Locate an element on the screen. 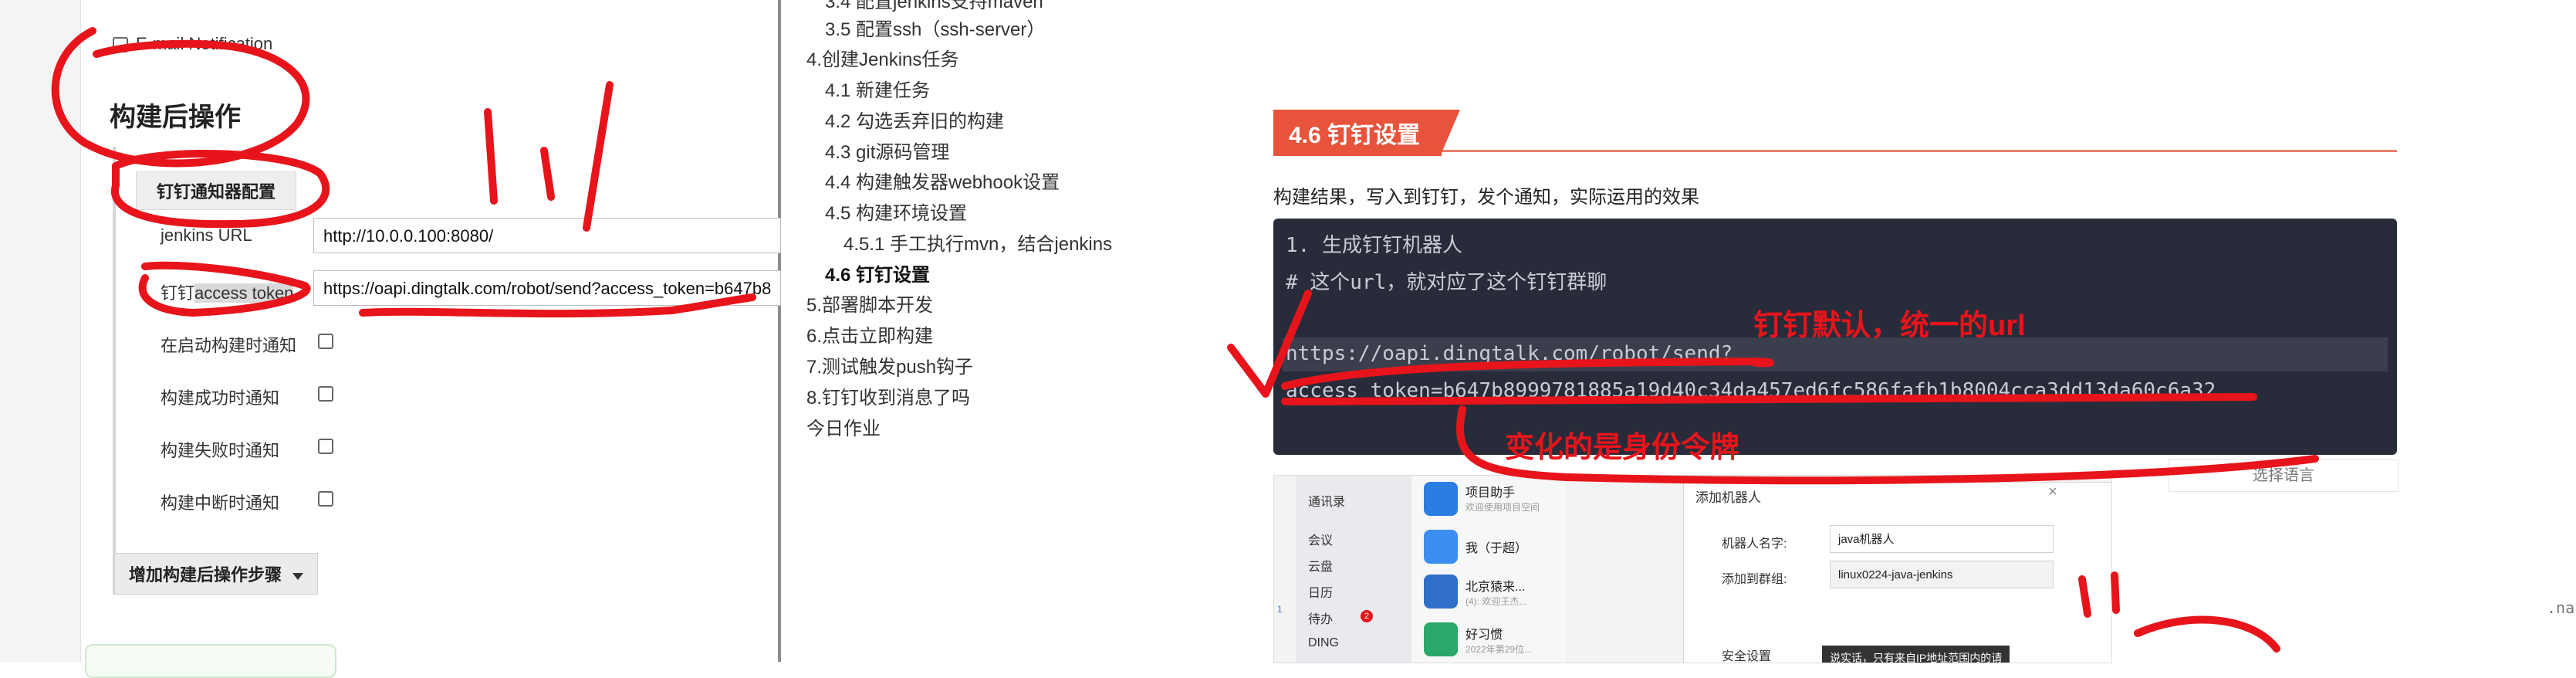 This screenshot has width=2576, height=678. chat-name: 好习惯 is located at coordinates (1484, 635).